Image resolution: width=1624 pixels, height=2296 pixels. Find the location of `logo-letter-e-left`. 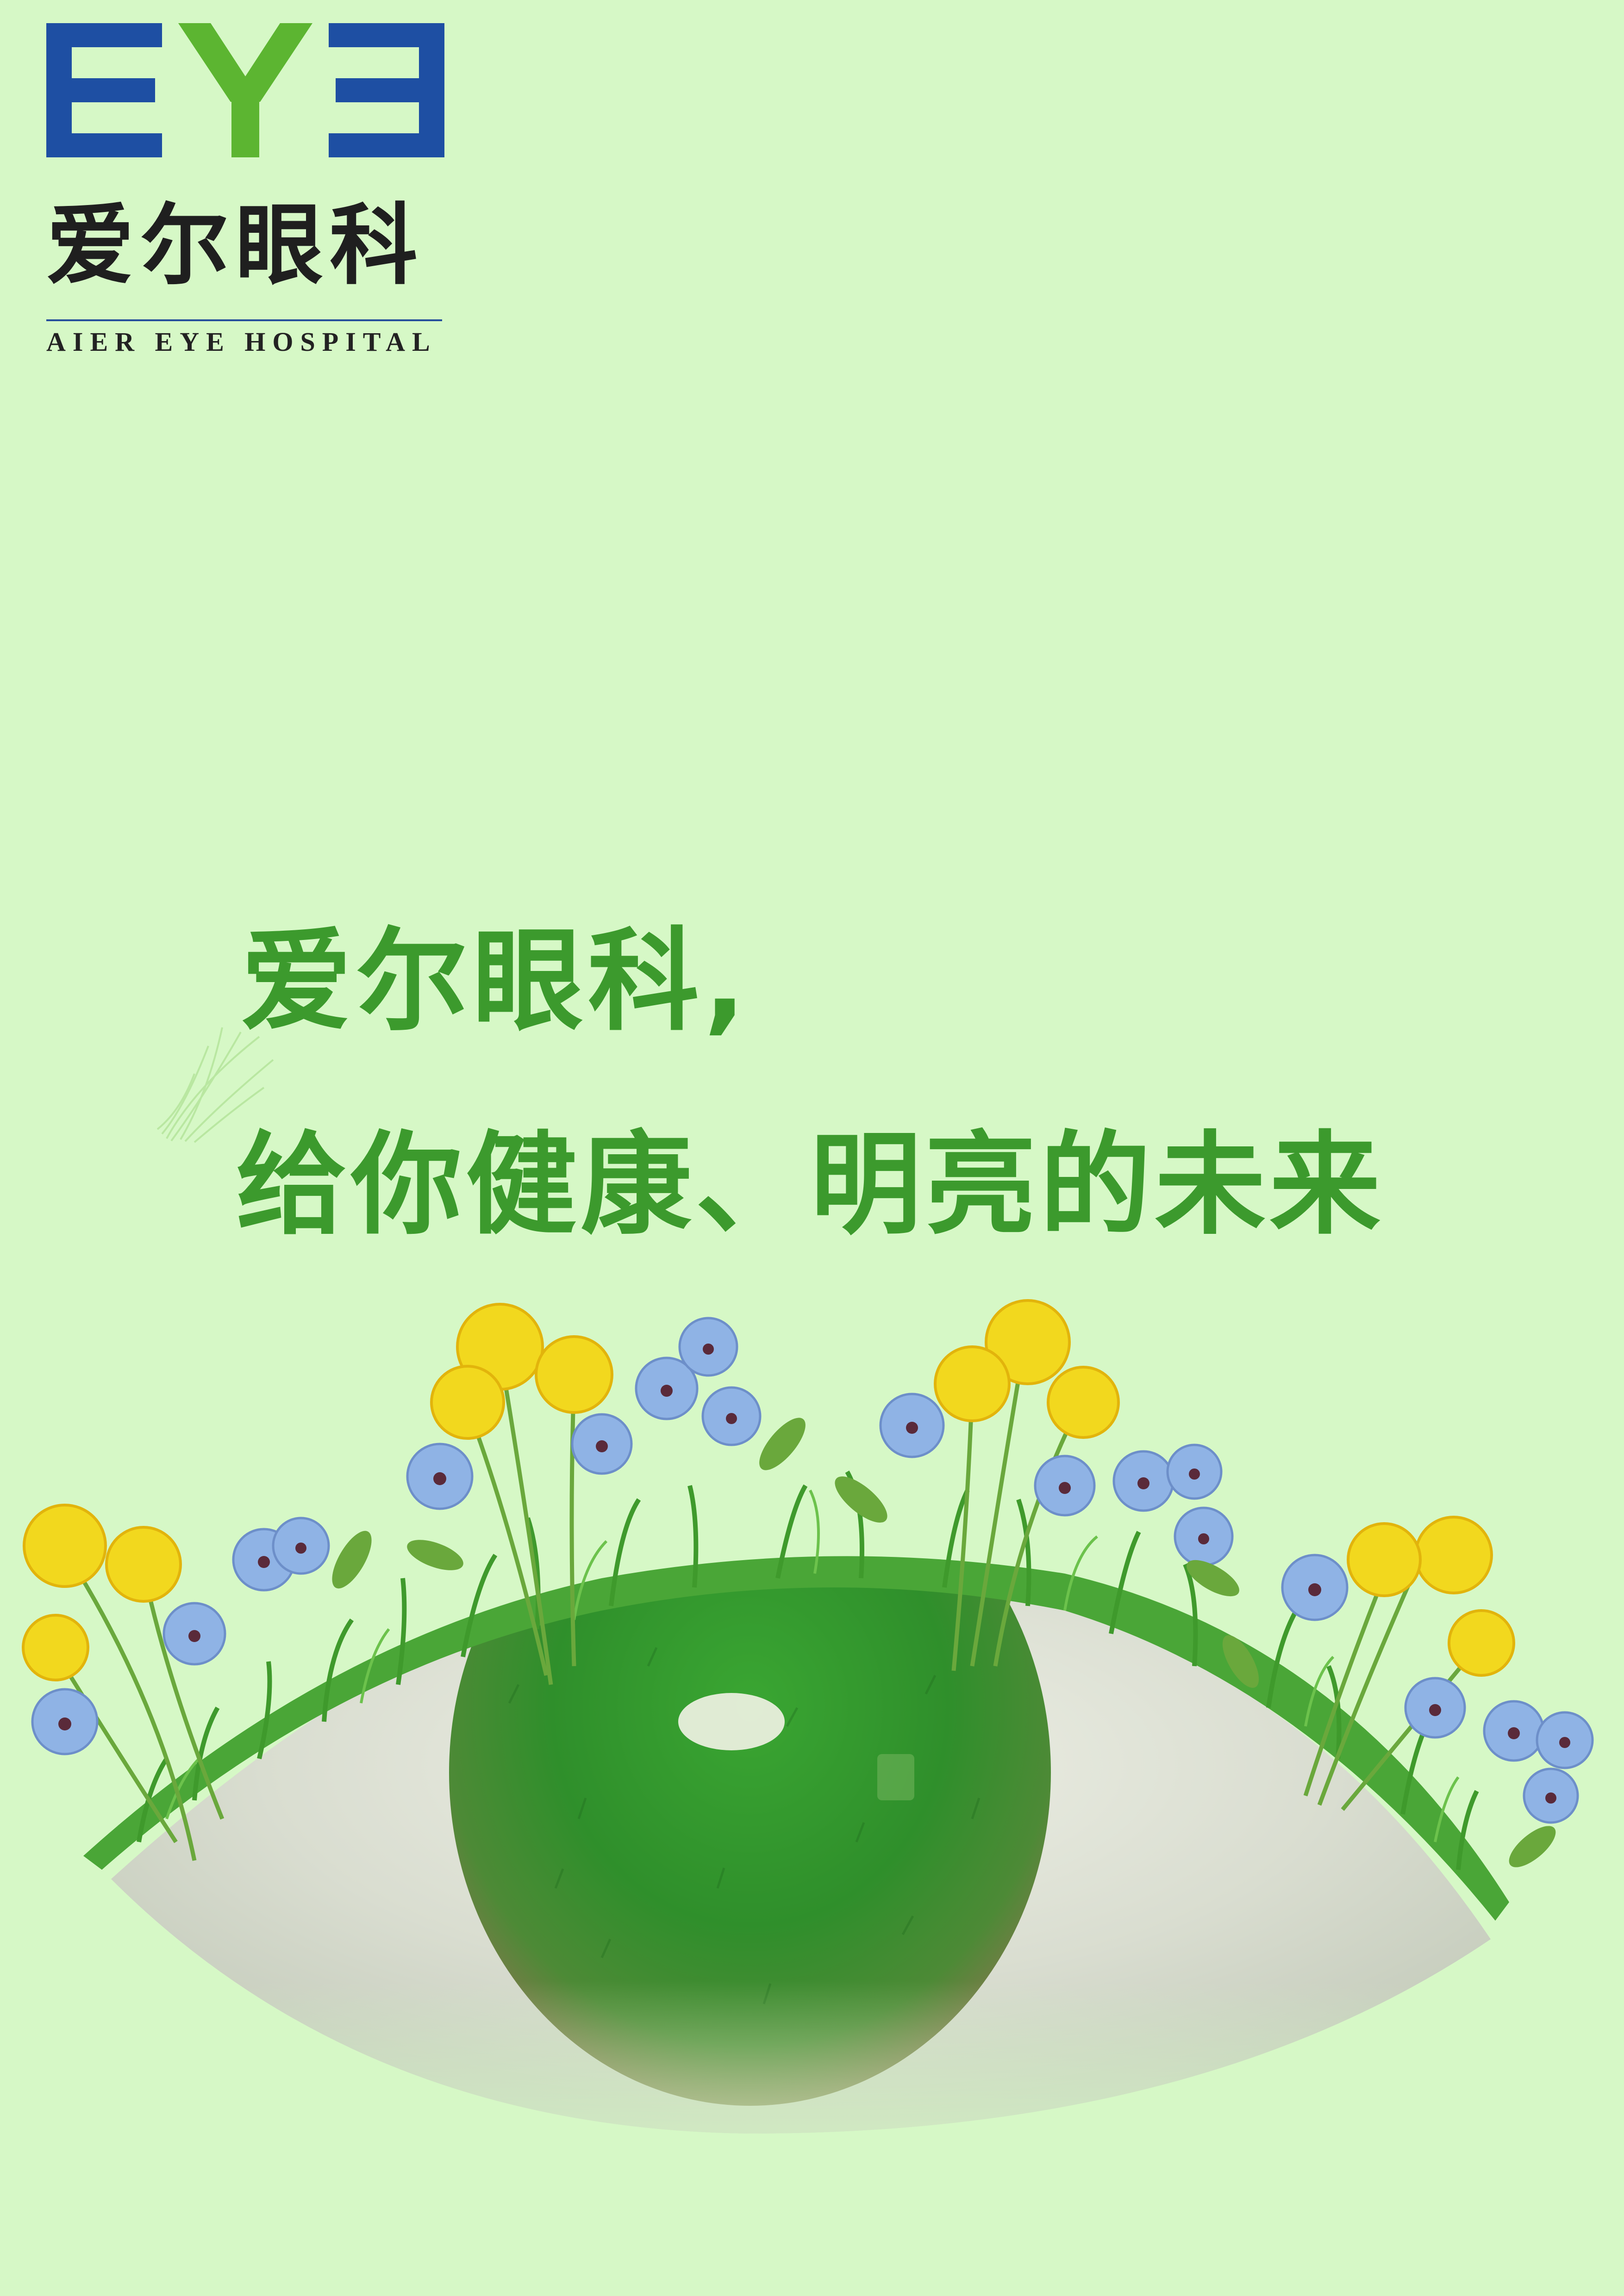

logo-letter-e-left is located at coordinates (104, 90).